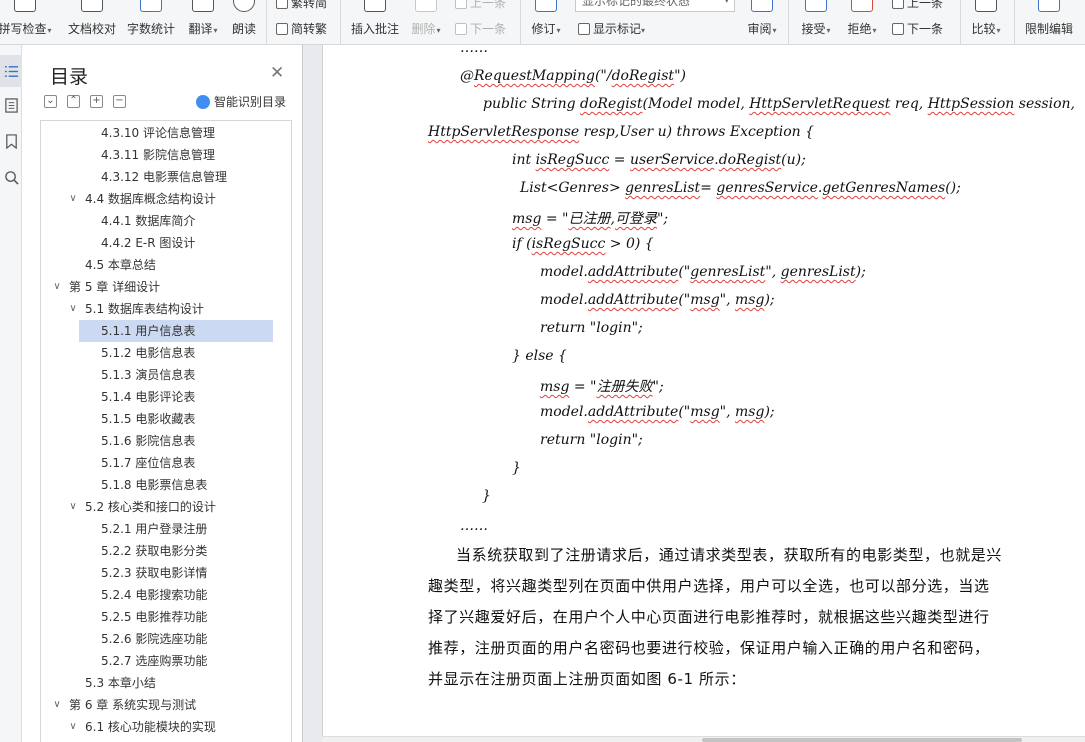 This screenshot has height=742, width=1085. I want to click on proofread-icon, so click(92, 6).